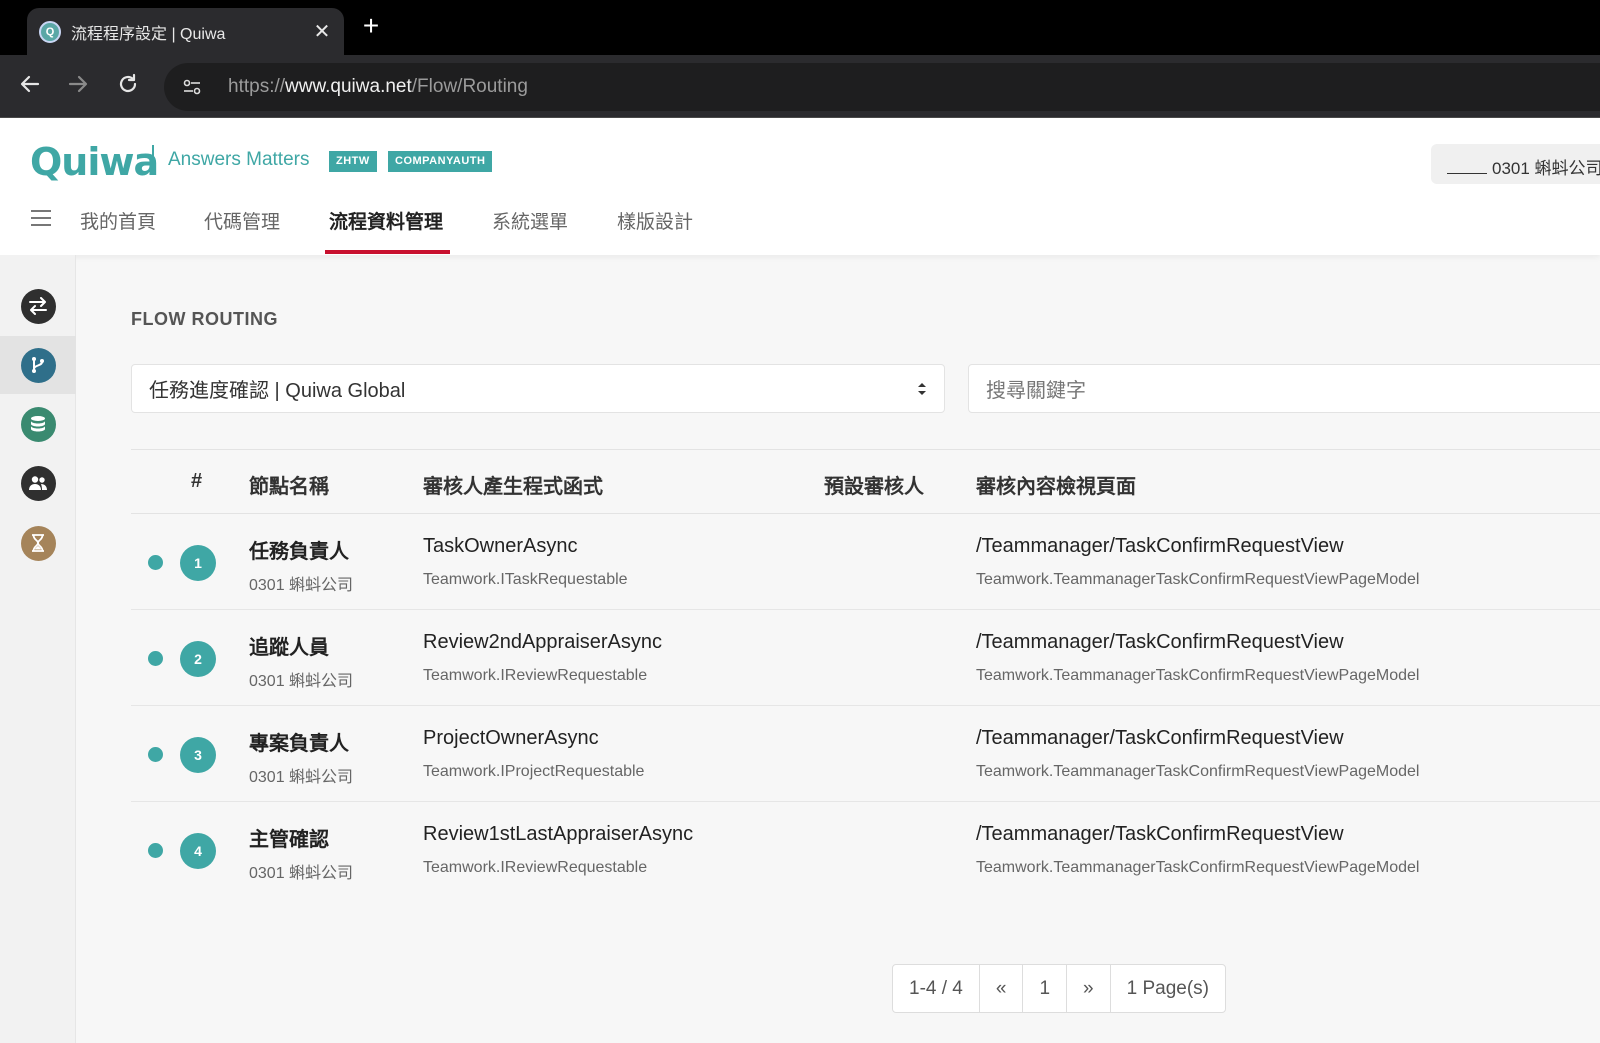 The width and height of the screenshot is (1600, 1043). Describe the element at coordinates (525, 579) in the screenshot. I see `reviewer-interface: Teamwork.ITaskRequestable` at that location.